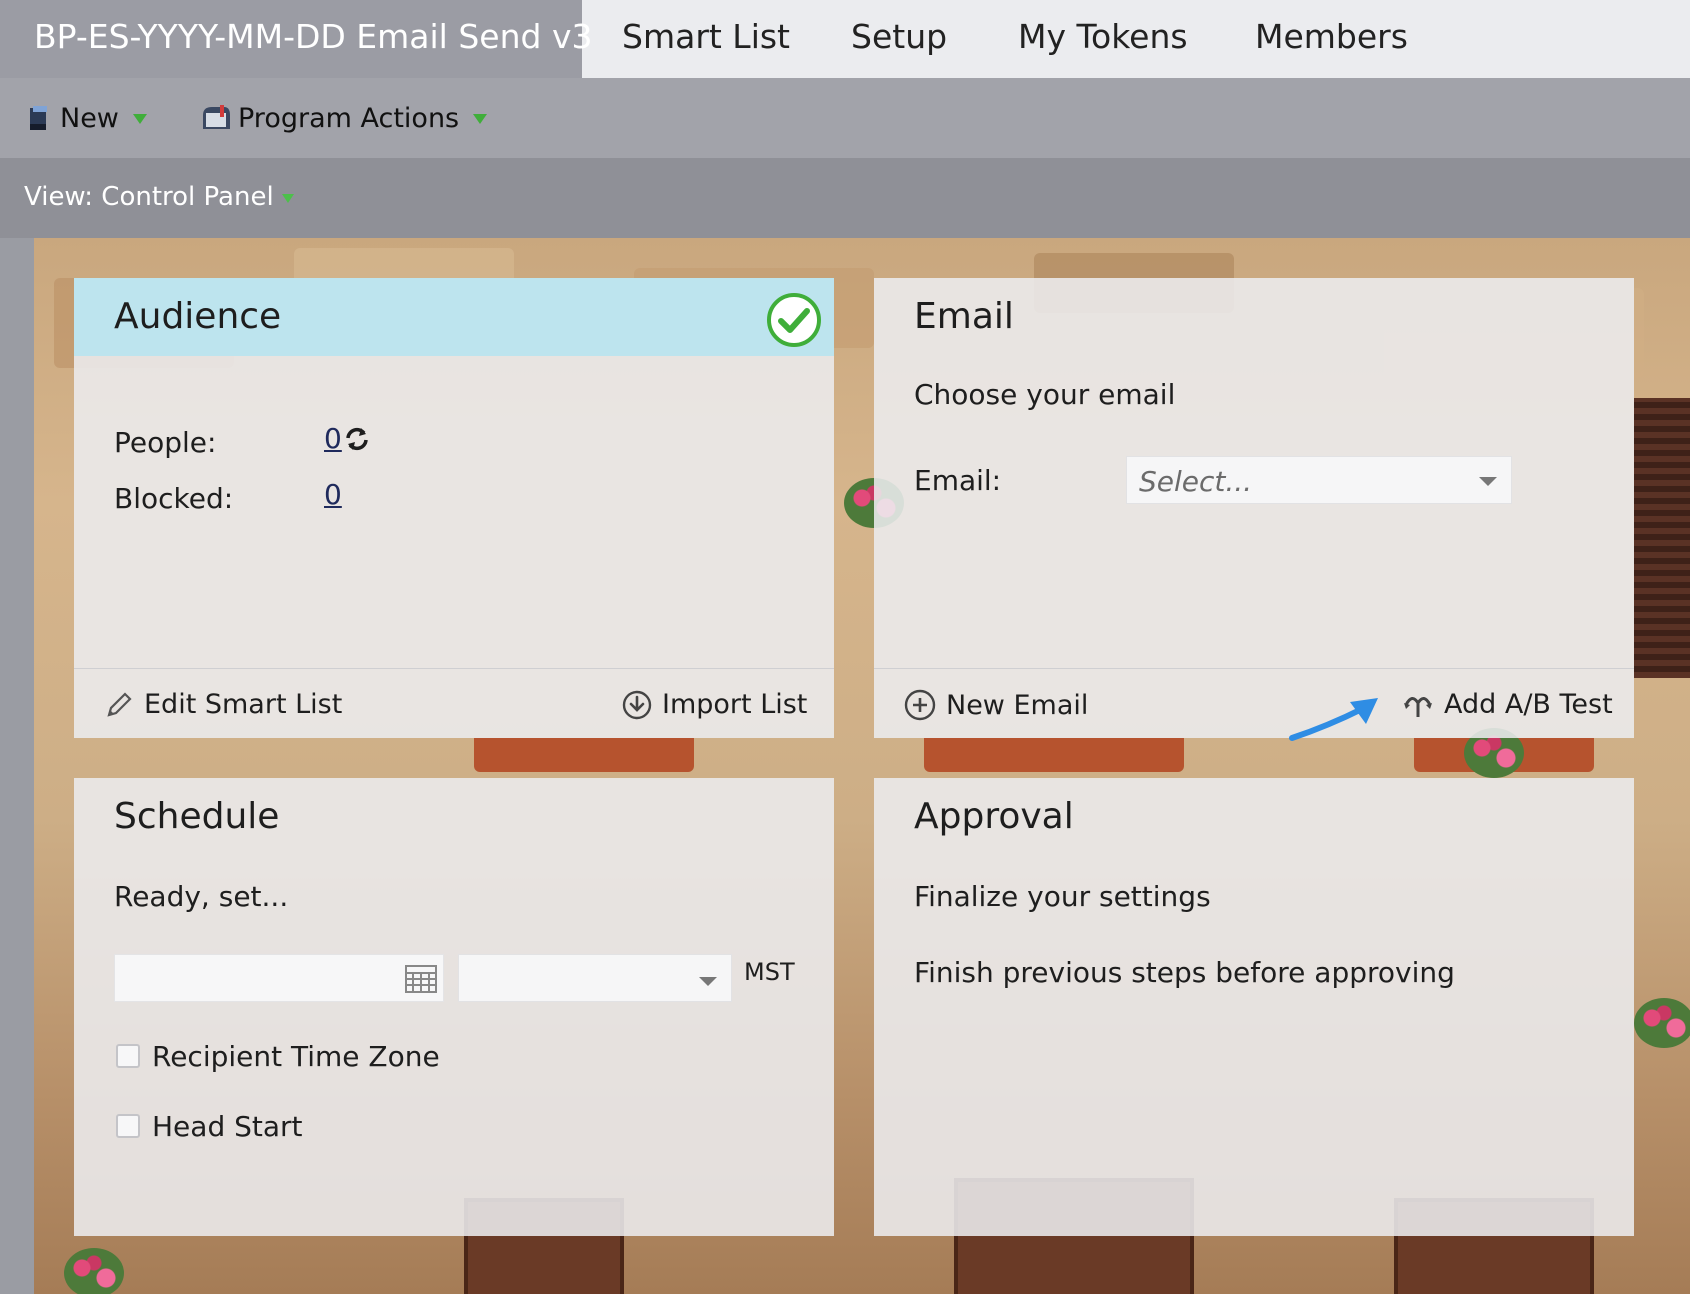  What do you see at coordinates (1184, 972) in the screenshot?
I see `approval-message: Finish previous steps before approving` at bounding box center [1184, 972].